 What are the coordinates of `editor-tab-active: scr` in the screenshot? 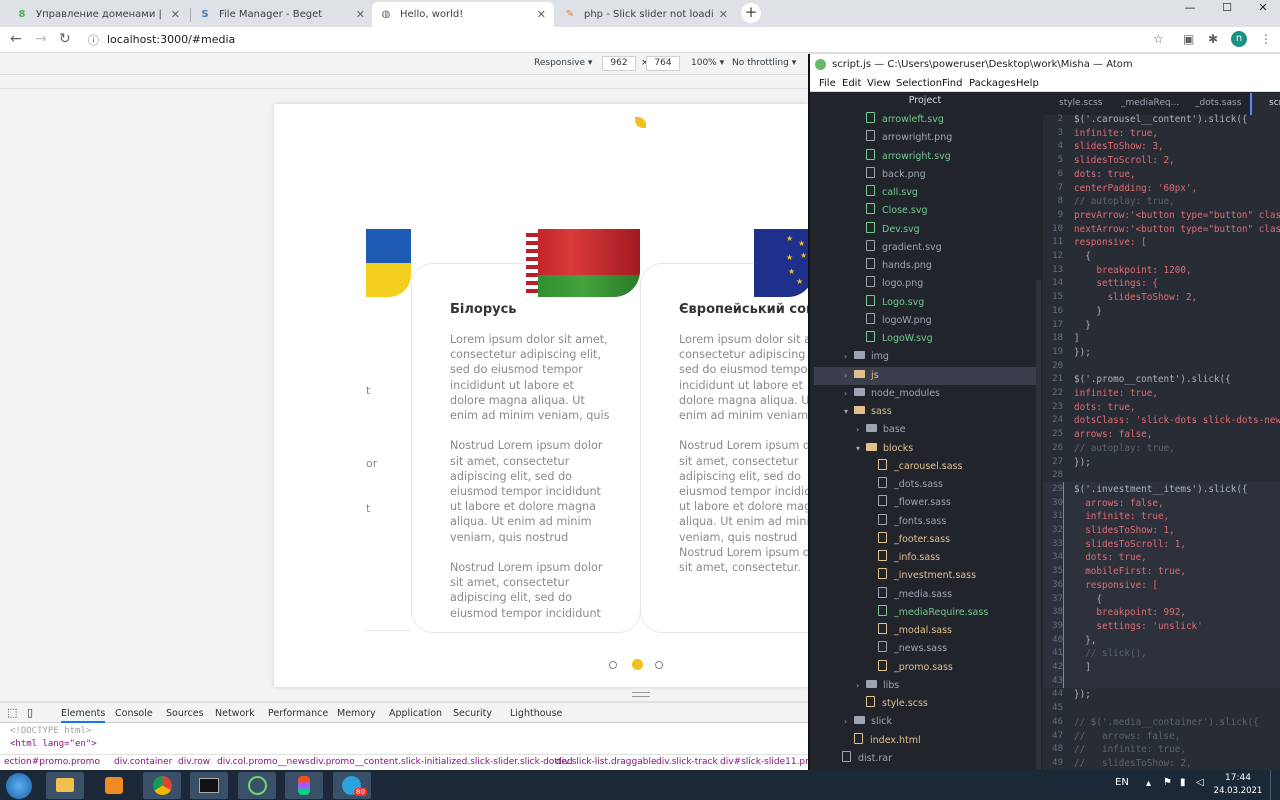 It's located at (1265, 104).